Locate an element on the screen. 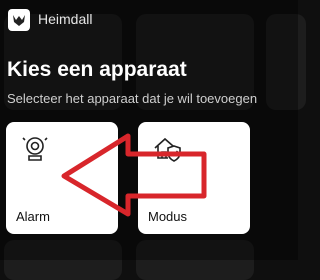 This screenshot has height=280, width=320. page-title: Kies een apparaat is located at coordinates (97, 69).